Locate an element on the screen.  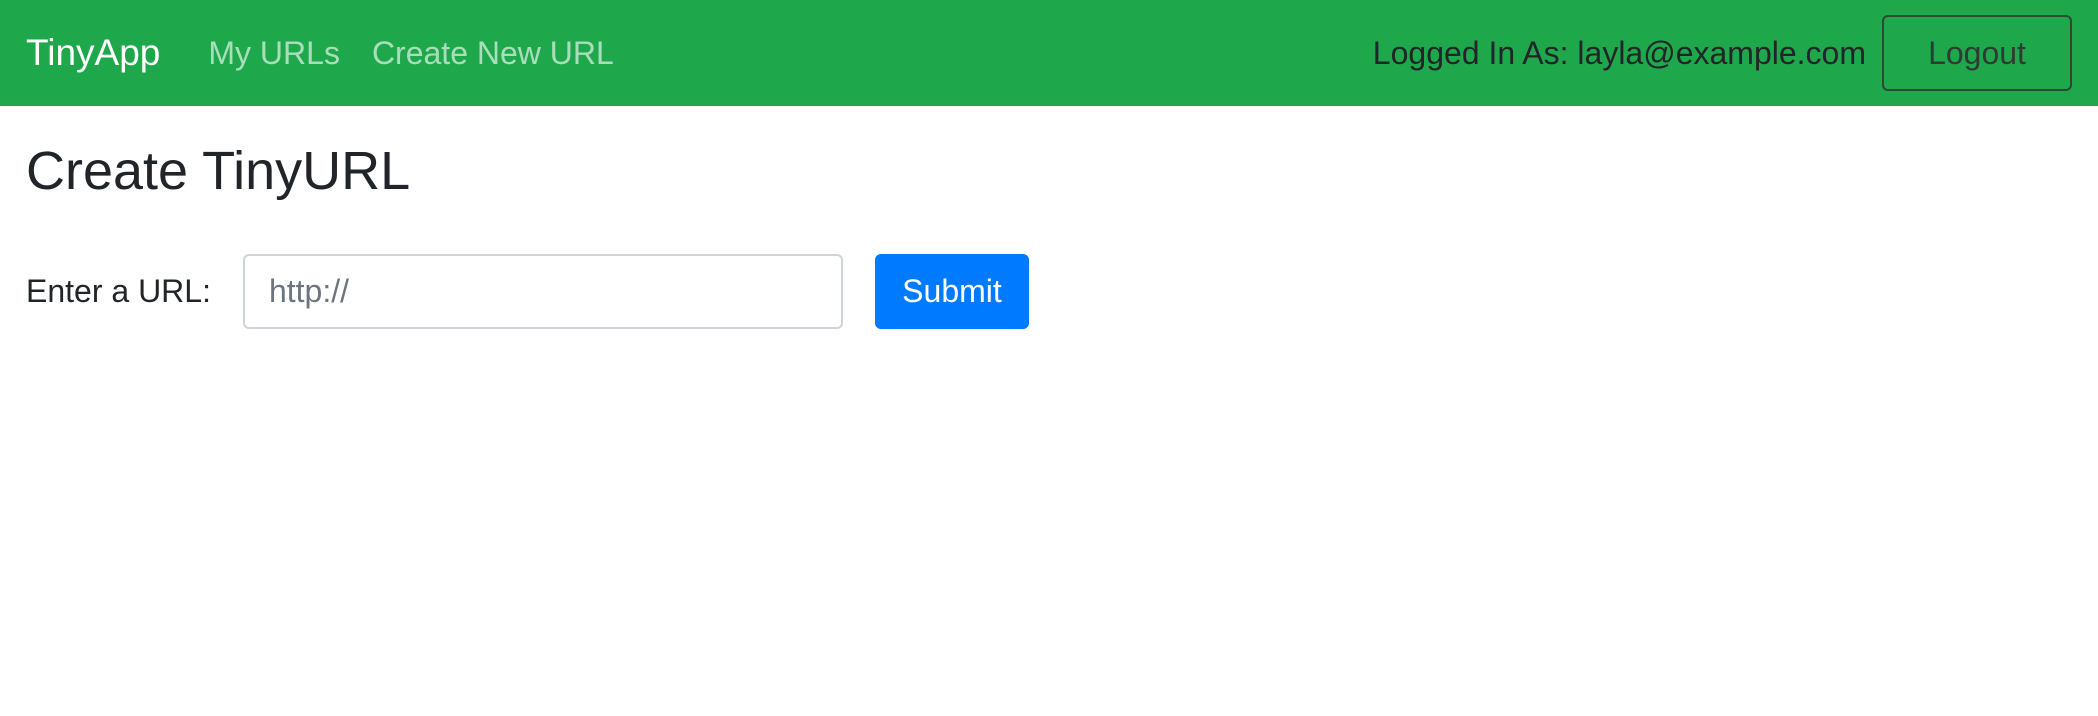
url-field-label: Enter a URL: is located at coordinates (118, 291).